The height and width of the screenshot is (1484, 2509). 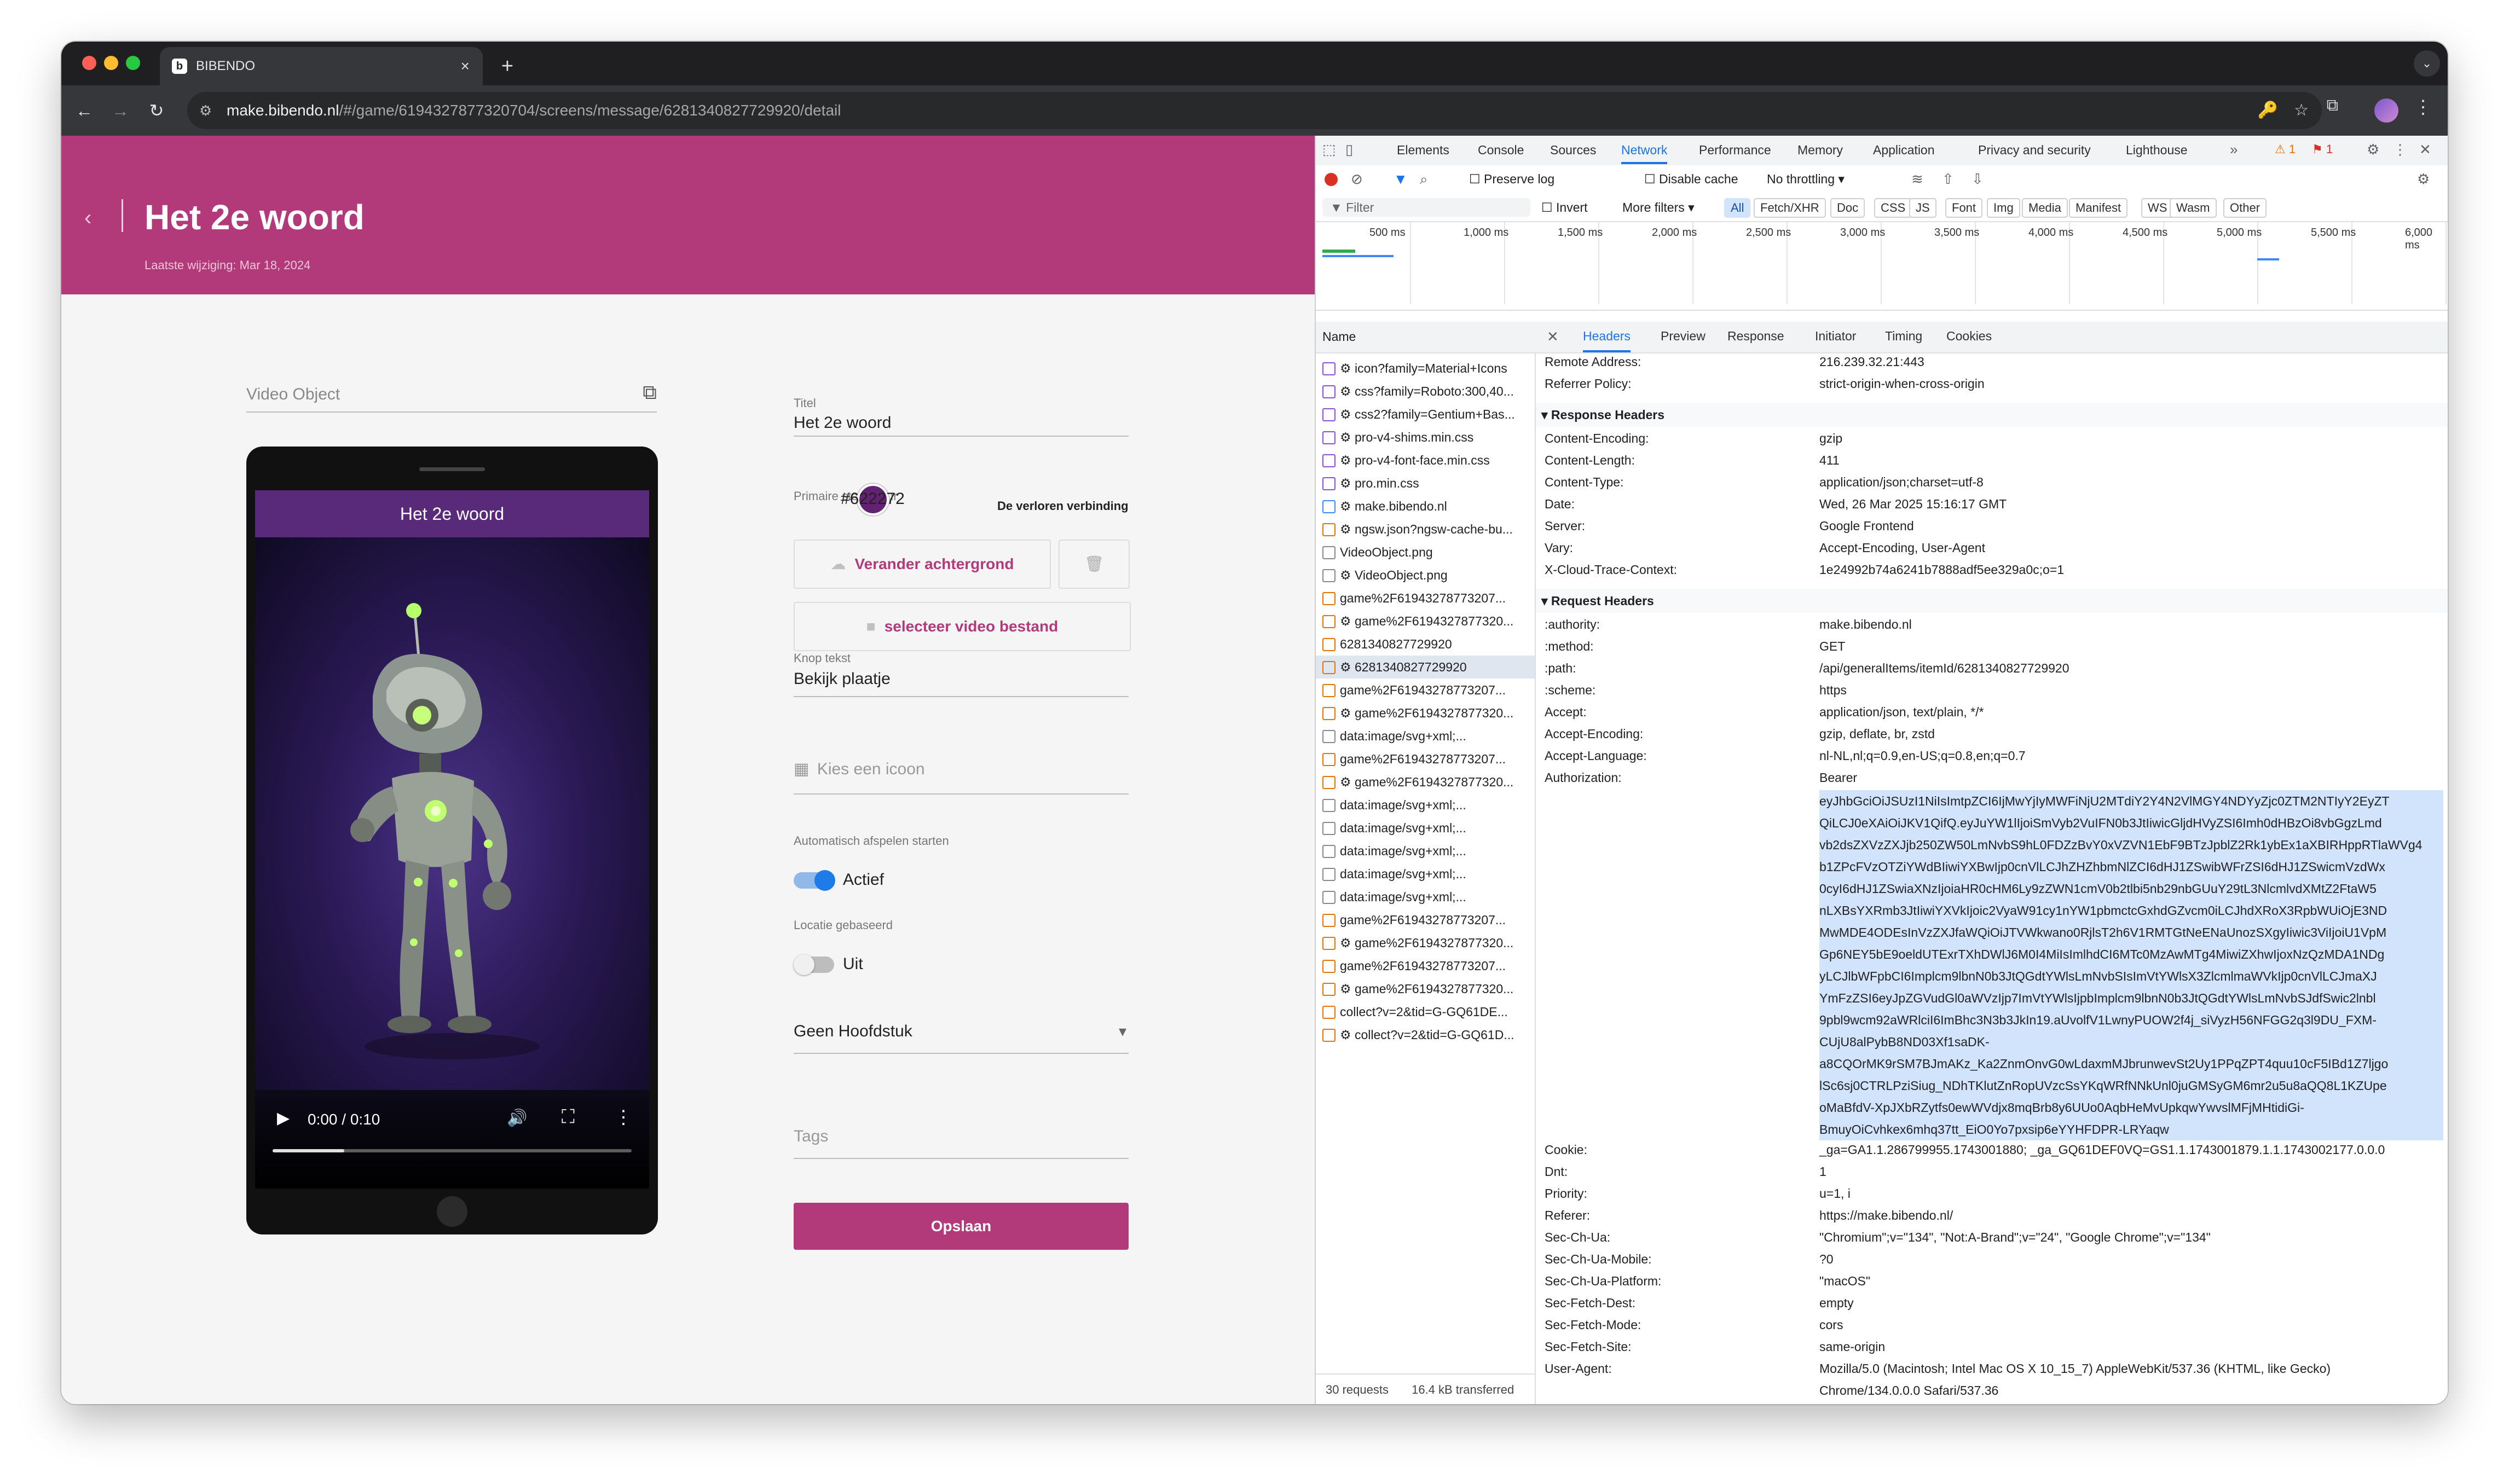 What do you see at coordinates (1893, 208) in the screenshot?
I see `filter-type-css: CSS` at bounding box center [1893, 208].